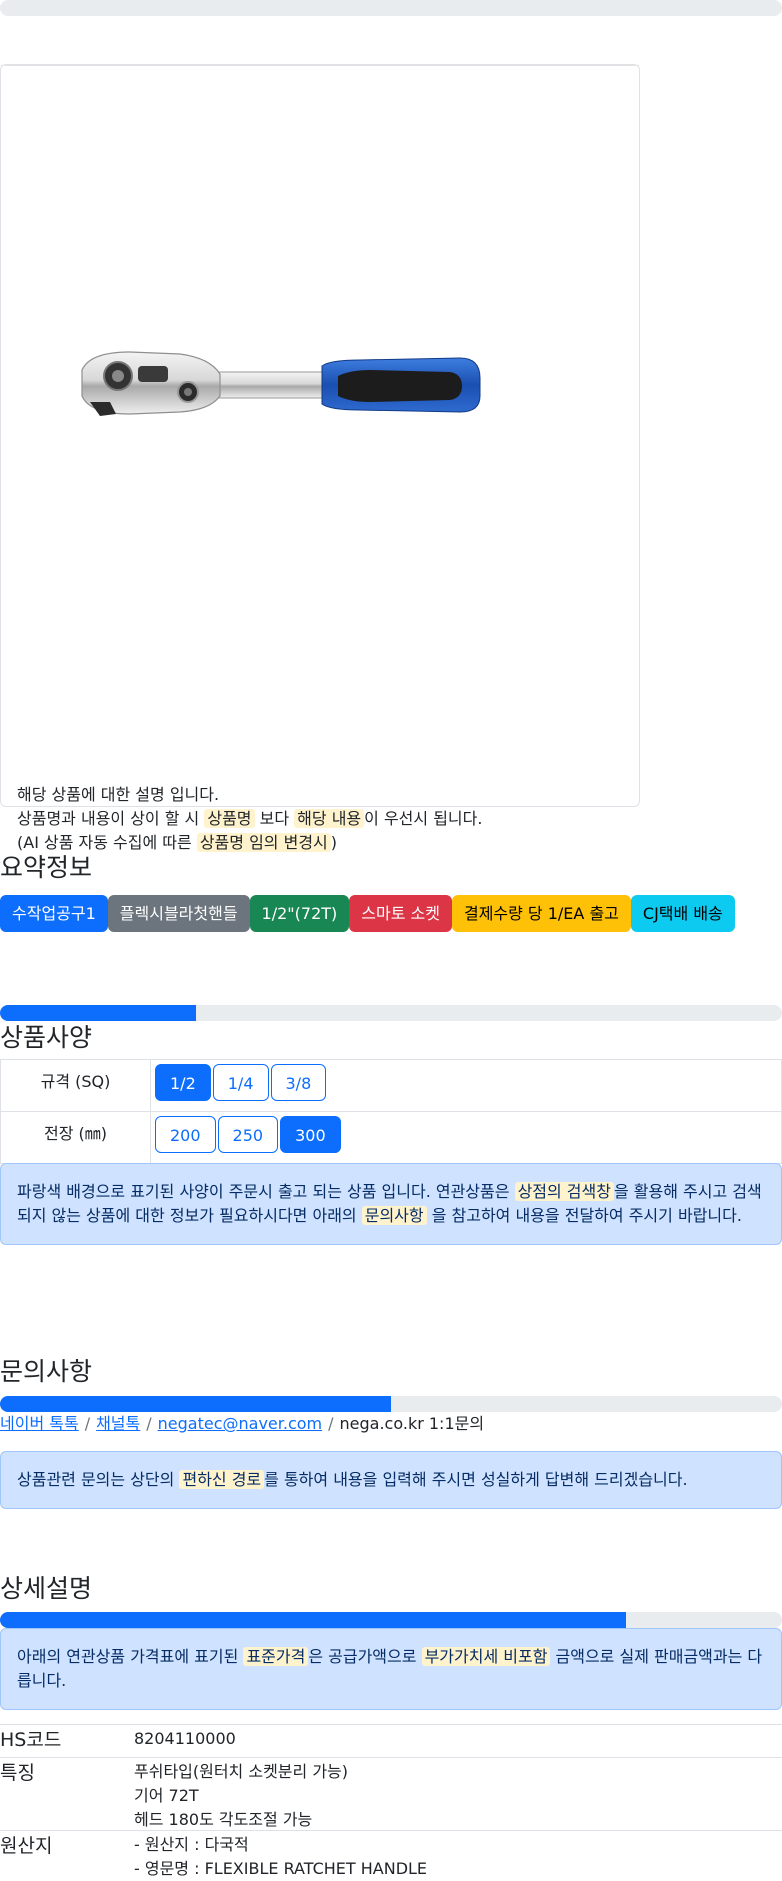 The width and height of the screenshot is (782, 1881). Describe the element at coordinates (391, 1740) in the screenshot. I see `info-row-hs: HS코드 8204110000` at that location.